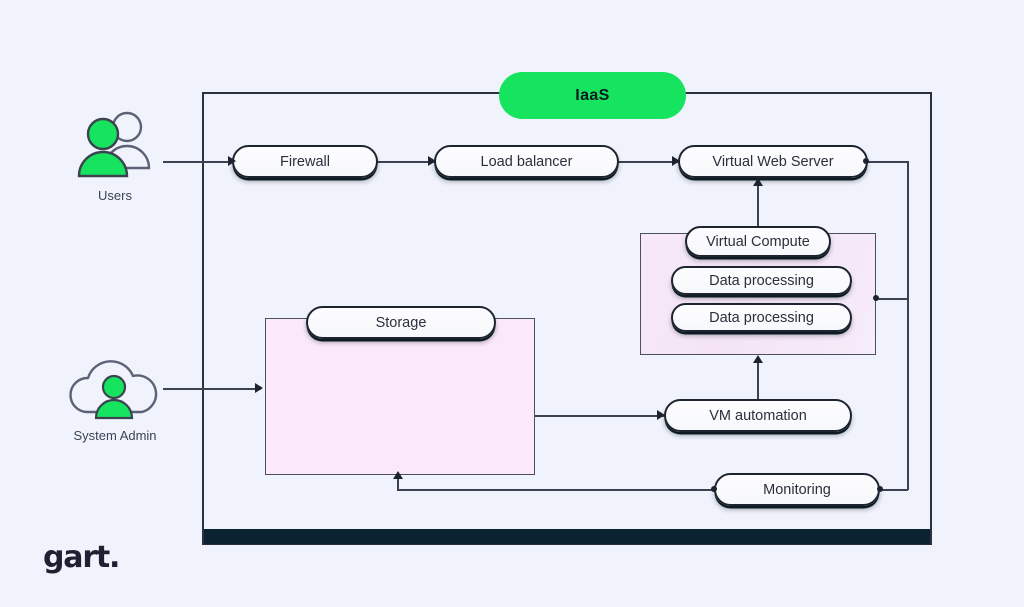 This screenshot has width=1024, height=607. What do you see at coordinates (400, 396) in the screenshot?
I see `storage-group` at bounding box center [400, 396].